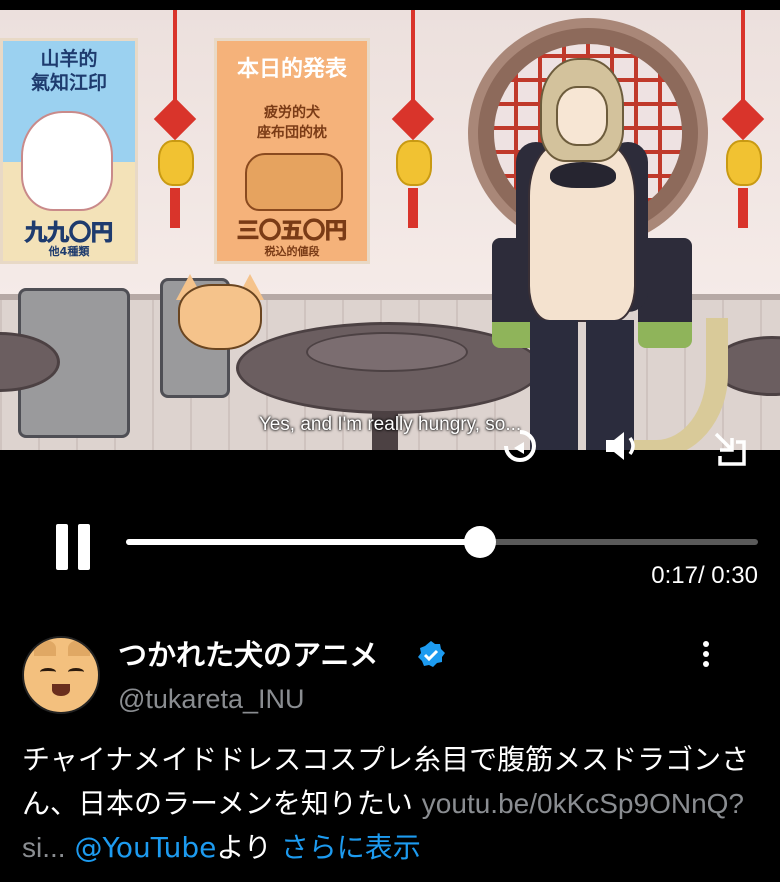 The width and height of the screenshot is (780, 882). I want to click on exit-fullscreen-button, so click(728, 446).